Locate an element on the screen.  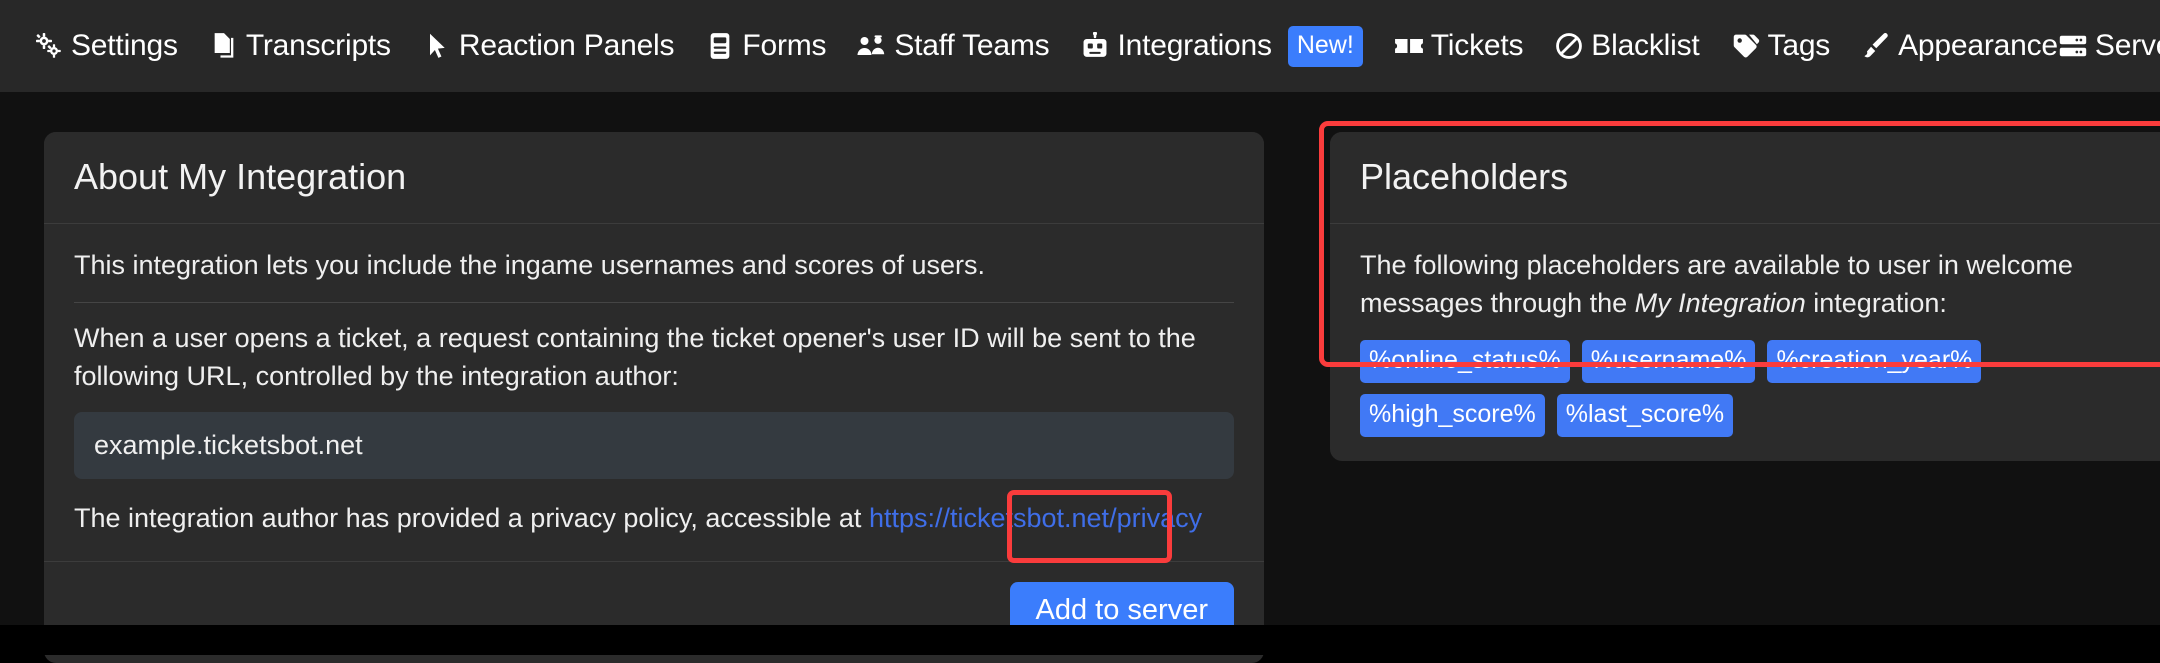
placeholders-card-title: Placeholders is located at coordinates (1464, 176).